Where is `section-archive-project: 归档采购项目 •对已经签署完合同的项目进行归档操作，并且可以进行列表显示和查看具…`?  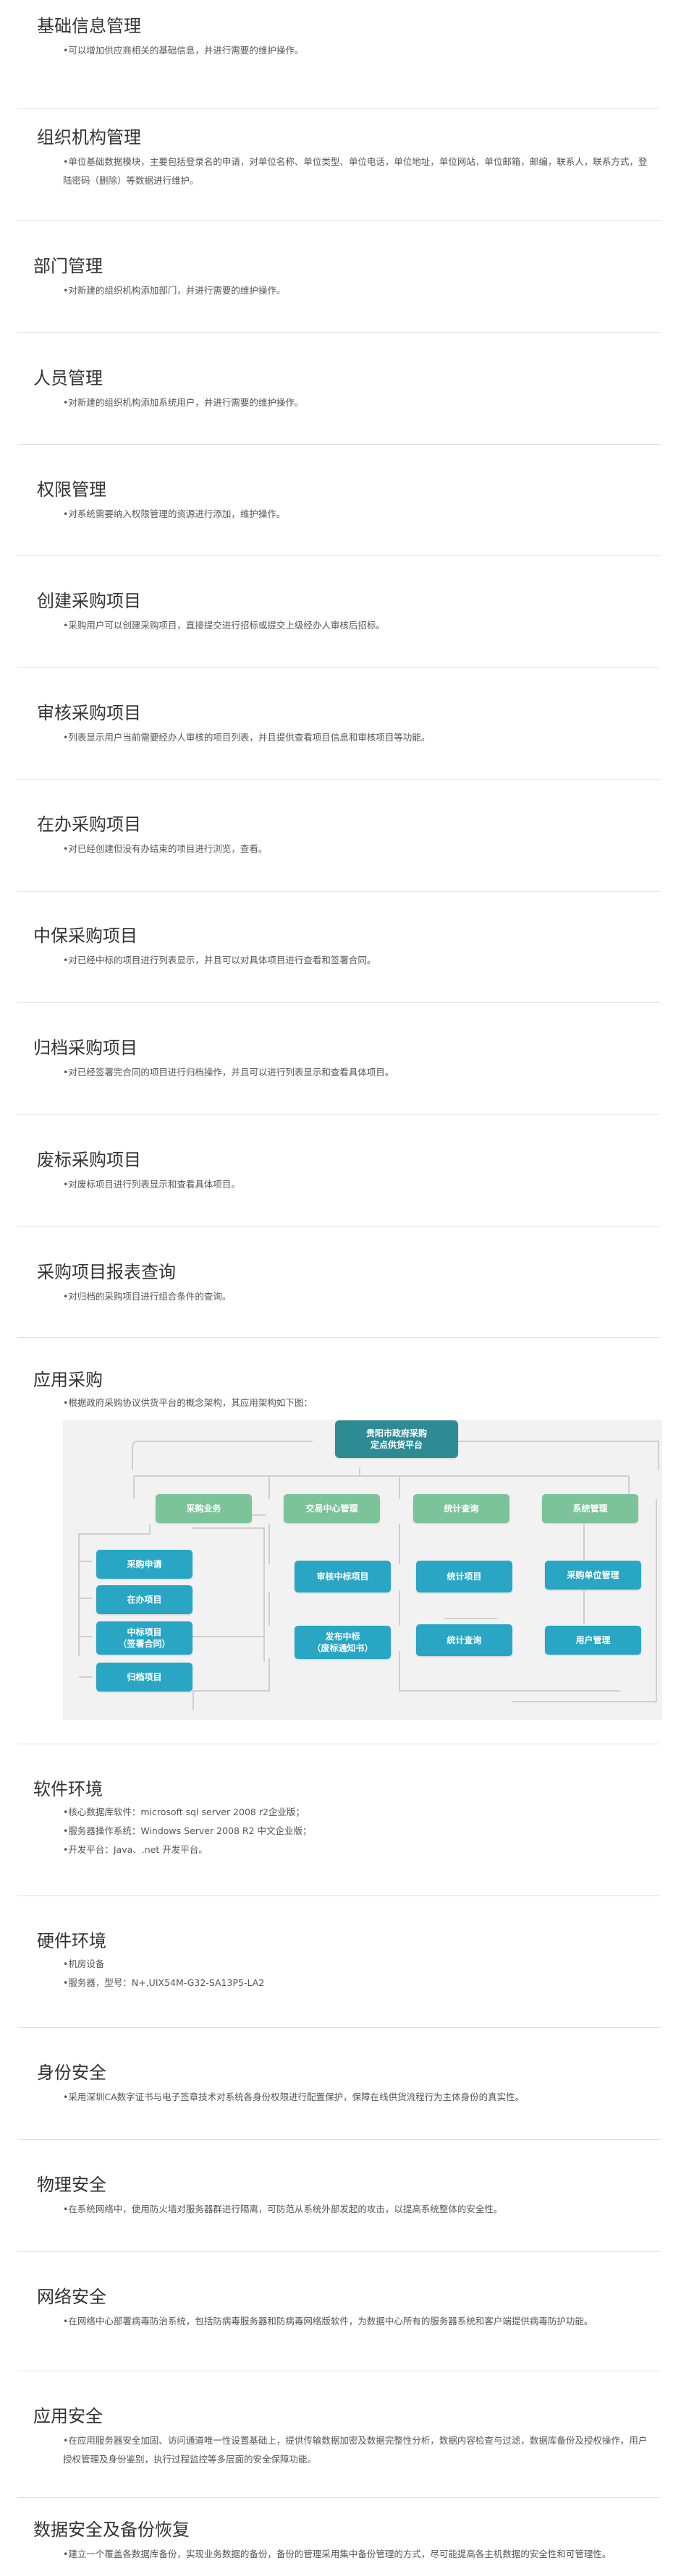
section-archive-project: 归档采购项目 •对已经签署完合同的项目进行归档操作，并且可以进行列表显示和查看具… is located at coordinates (338, 1059).